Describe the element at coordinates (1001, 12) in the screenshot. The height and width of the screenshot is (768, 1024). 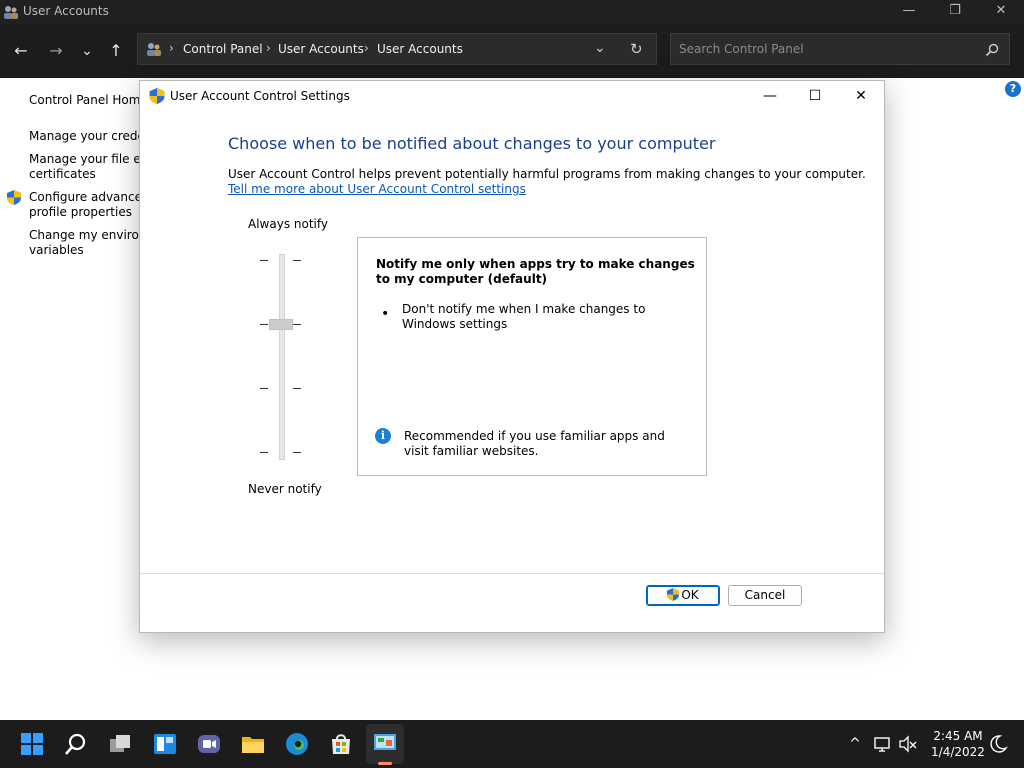
I see `close-button: ✕` at that location.